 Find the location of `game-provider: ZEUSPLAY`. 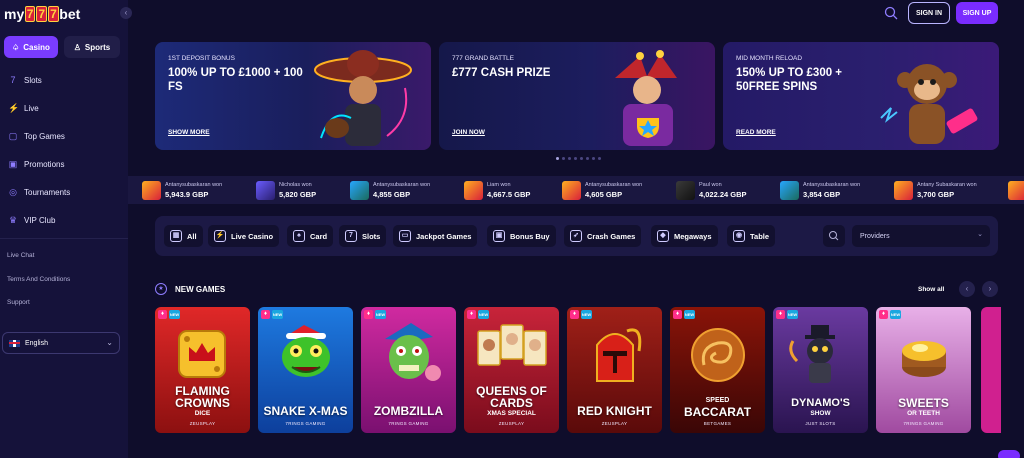

game-provider: ZEUSPLAY is located at coordinates (614, 423).